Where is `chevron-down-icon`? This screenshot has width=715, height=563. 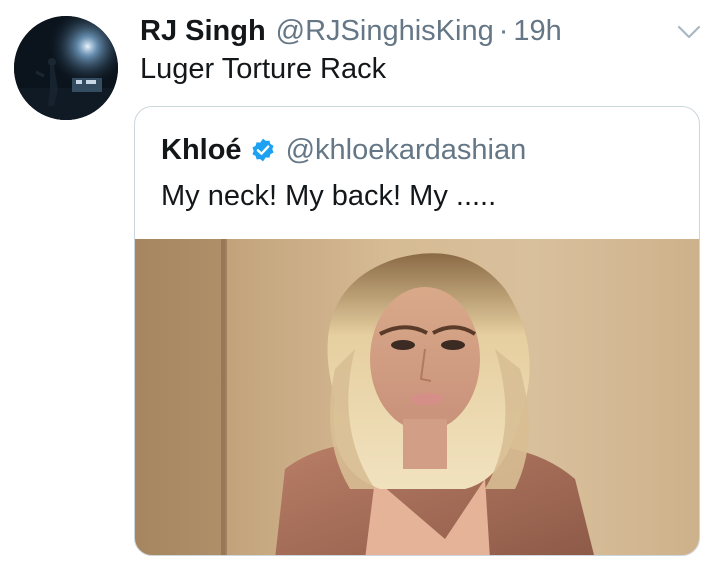
chevron-down-icon is located at coordinates (689, 32).